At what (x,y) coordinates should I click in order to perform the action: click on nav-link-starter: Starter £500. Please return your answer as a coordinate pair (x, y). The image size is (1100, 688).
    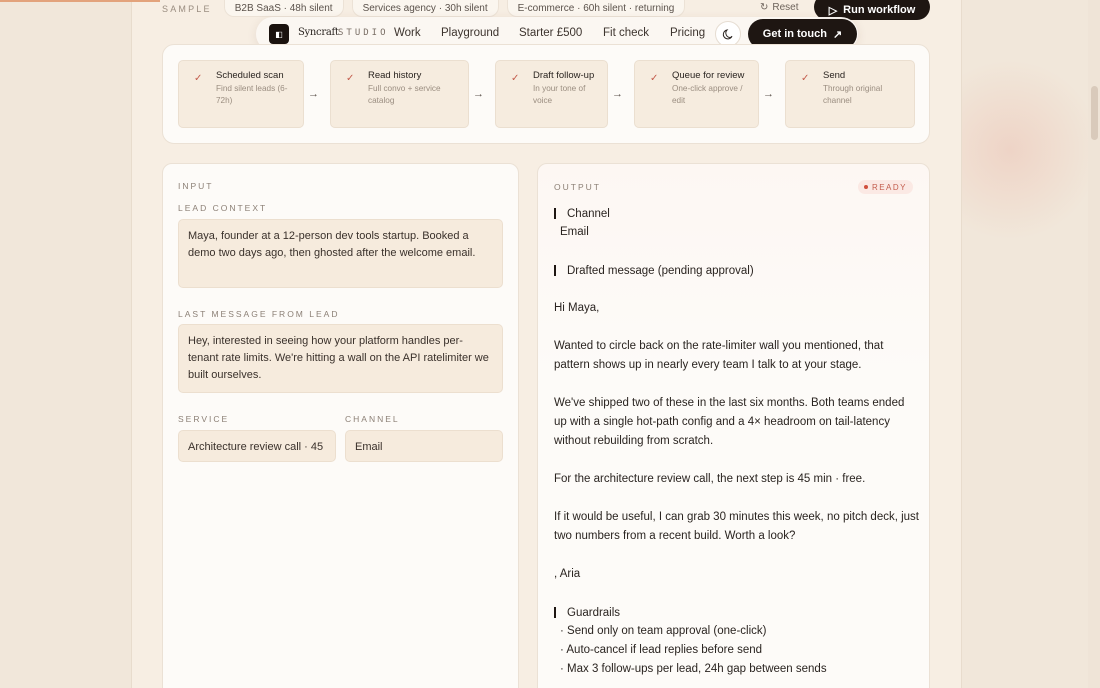
    Looking at the image, I should click on (550, 33).